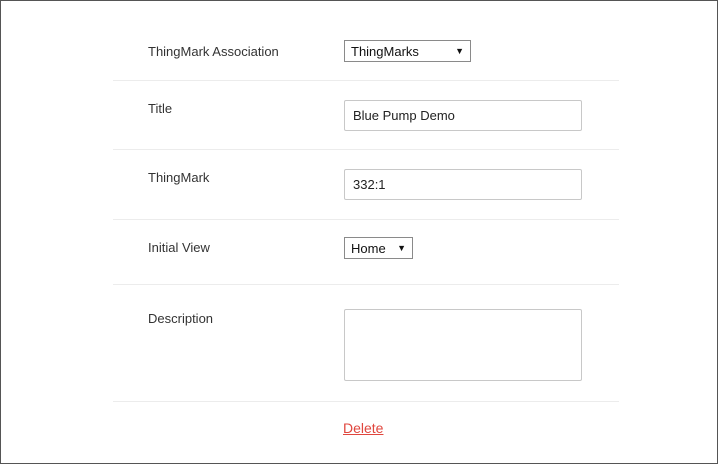 Image resolution: width=718 pixels, height=464 pixels. I want to click on description-textarea, so click(463, 345).